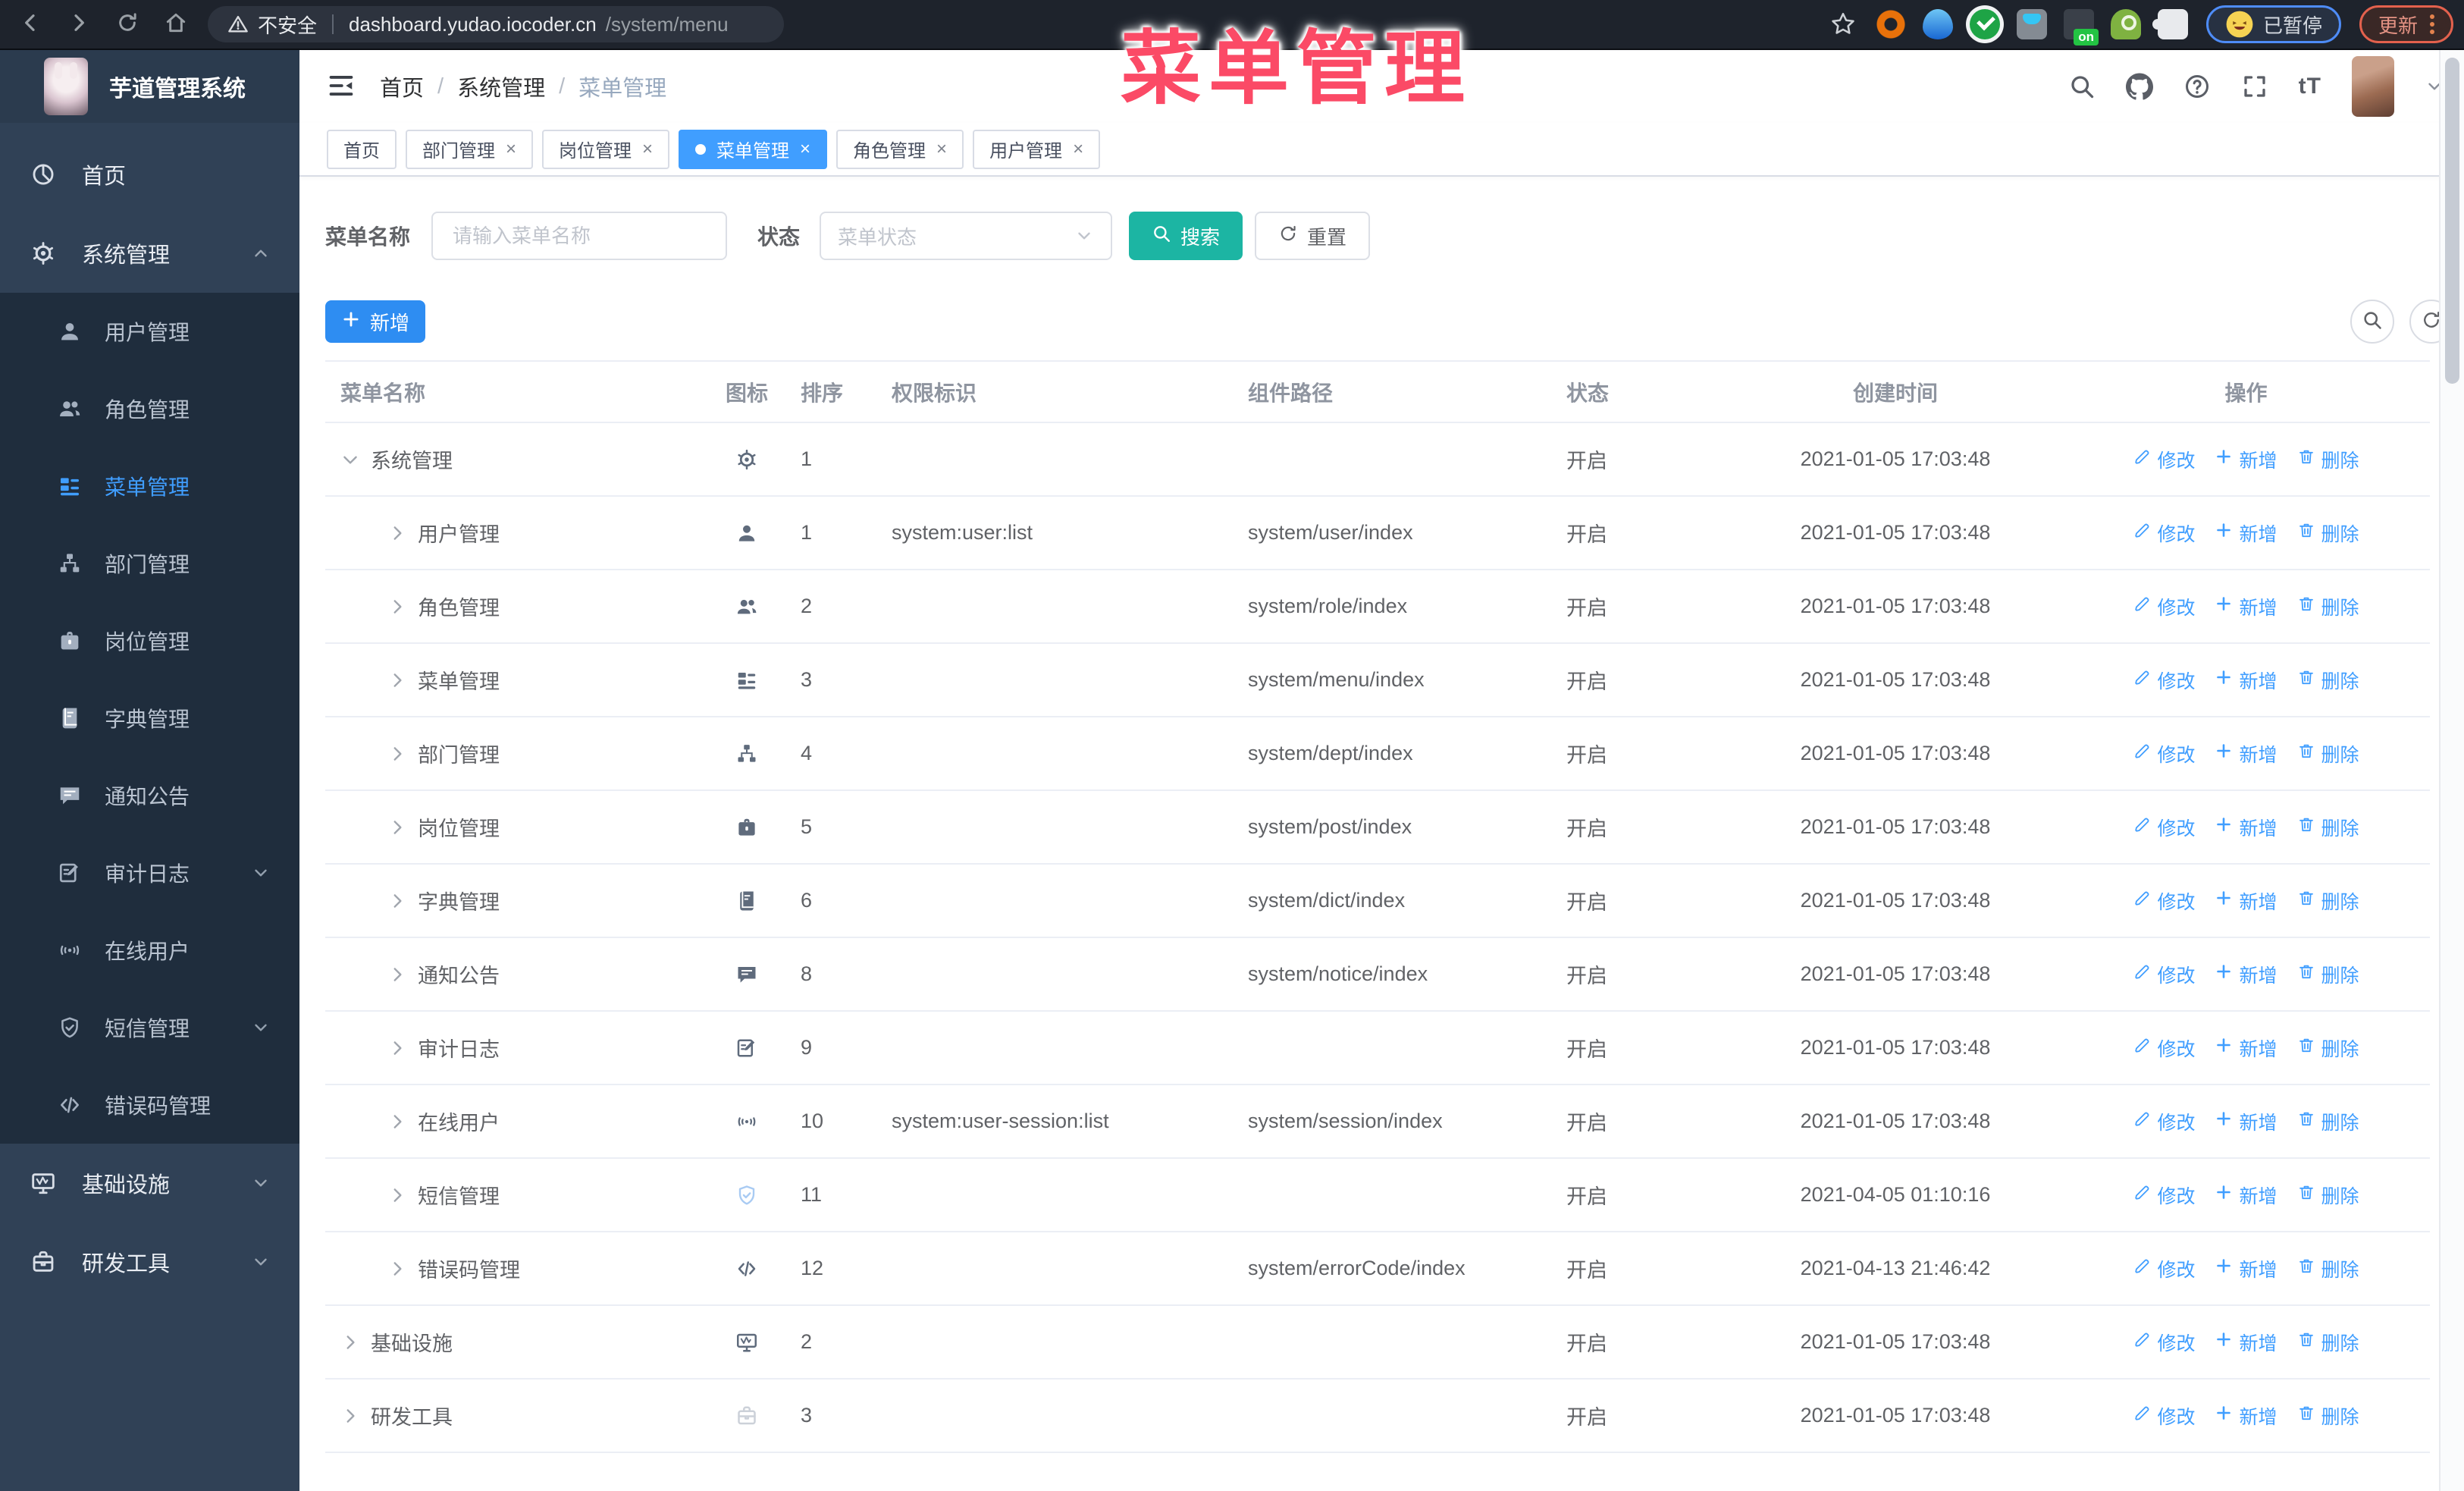 This screenshot has height=1491, width=2464. What do you see at coordinates (150, 253) in the screenshot?
I see `sidebar-item-系统管理: 系统管理` at bounding box center [150, 253].